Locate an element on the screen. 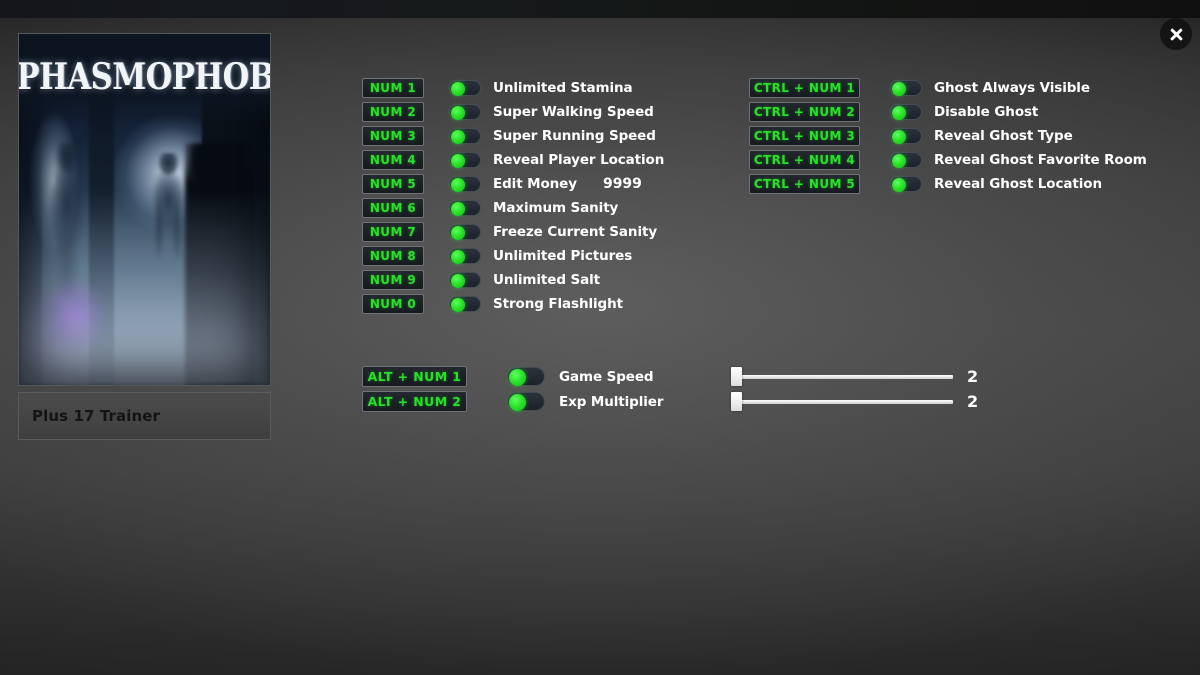 This screenshot has width=1200, height=675. toggle-exp-multiplier is located at coordinates (526, 401).